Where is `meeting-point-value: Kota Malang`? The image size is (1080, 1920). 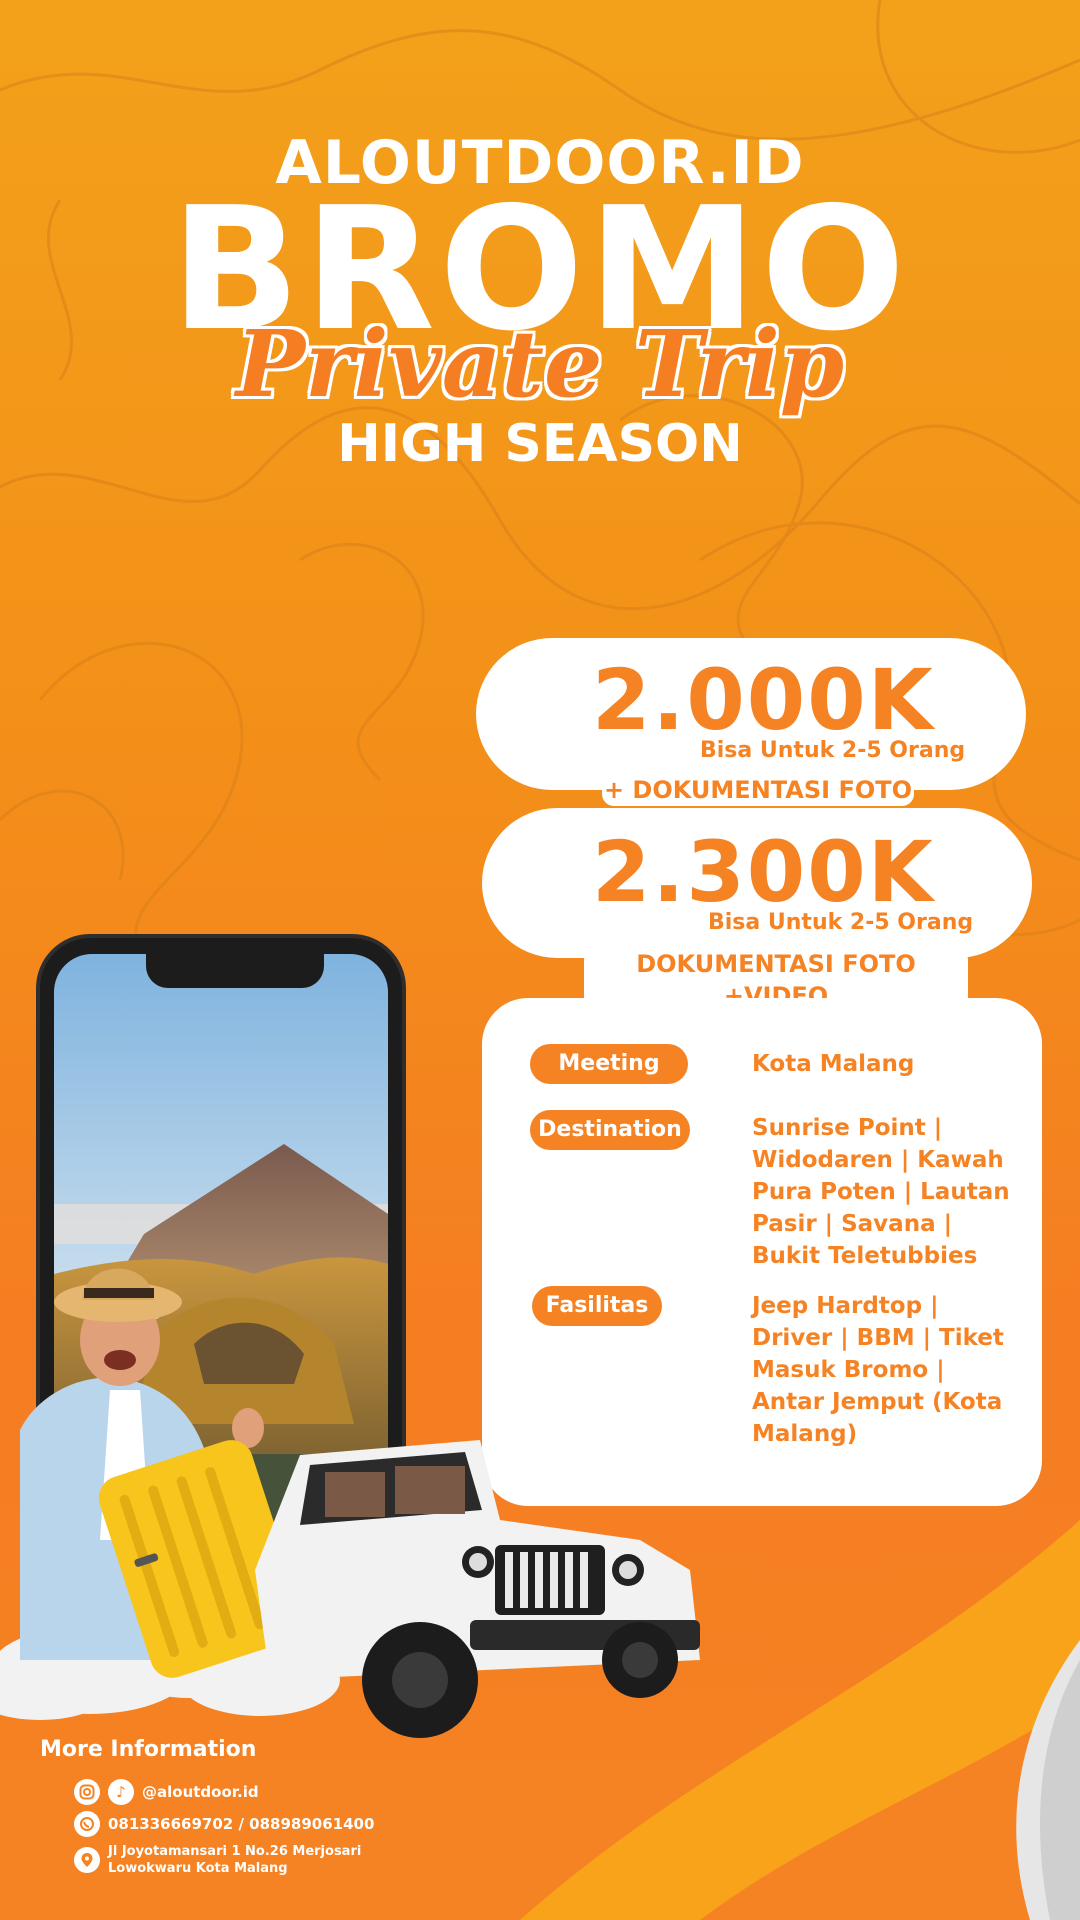 meeting-point-value: Kota Malang is located at coordinates (833, 1064).